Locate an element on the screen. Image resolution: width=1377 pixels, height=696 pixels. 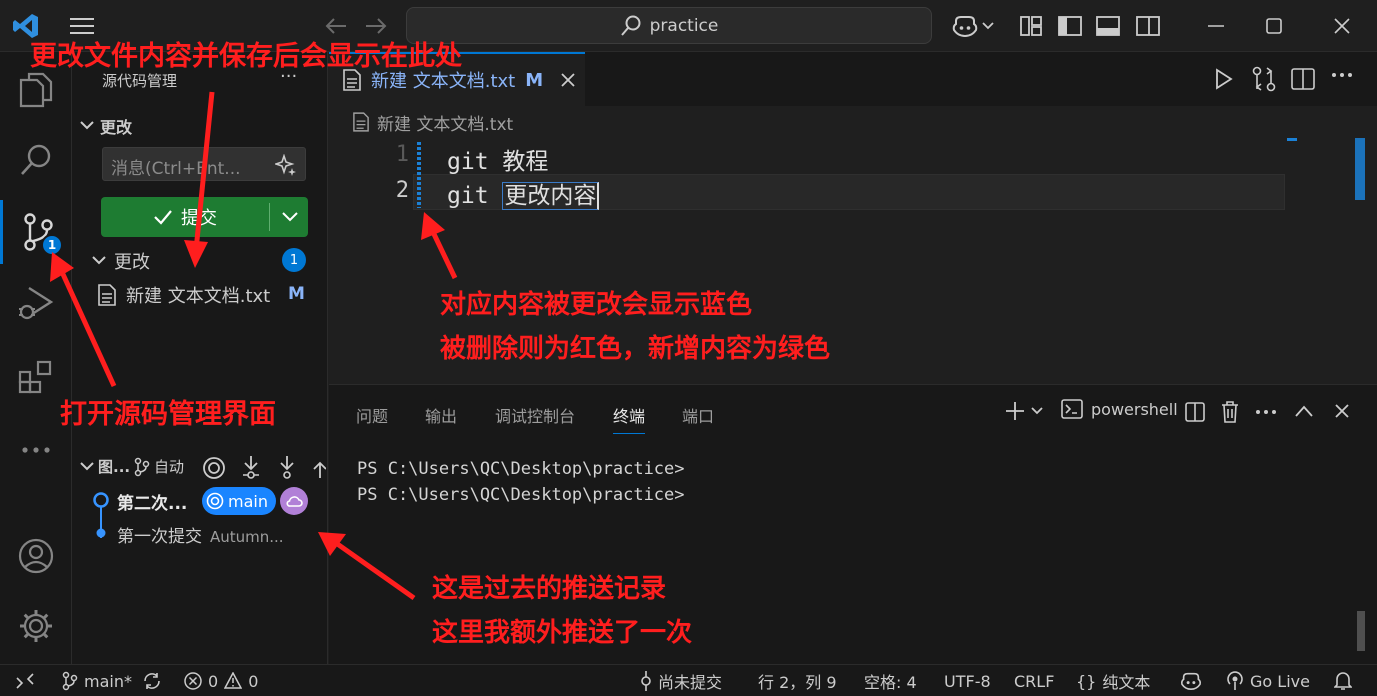
annotation-color-note-2: 被删除则为红色，新增内容为绿色 is located at coordinates (635, 349).